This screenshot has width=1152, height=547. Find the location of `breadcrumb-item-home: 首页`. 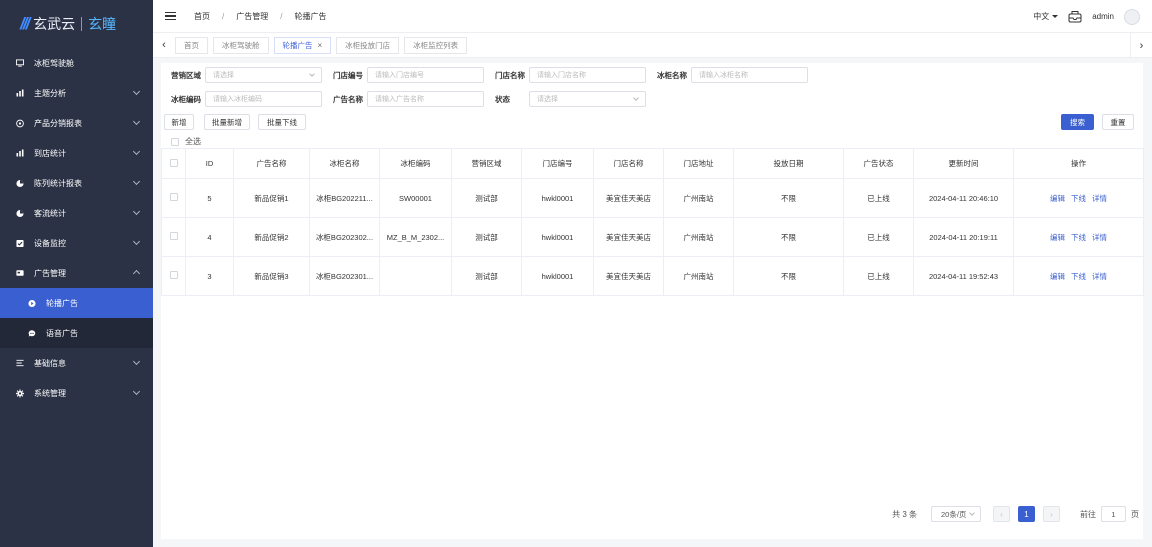

breadcrumb-item-home: 首页 is located at coordinates (202, 16).